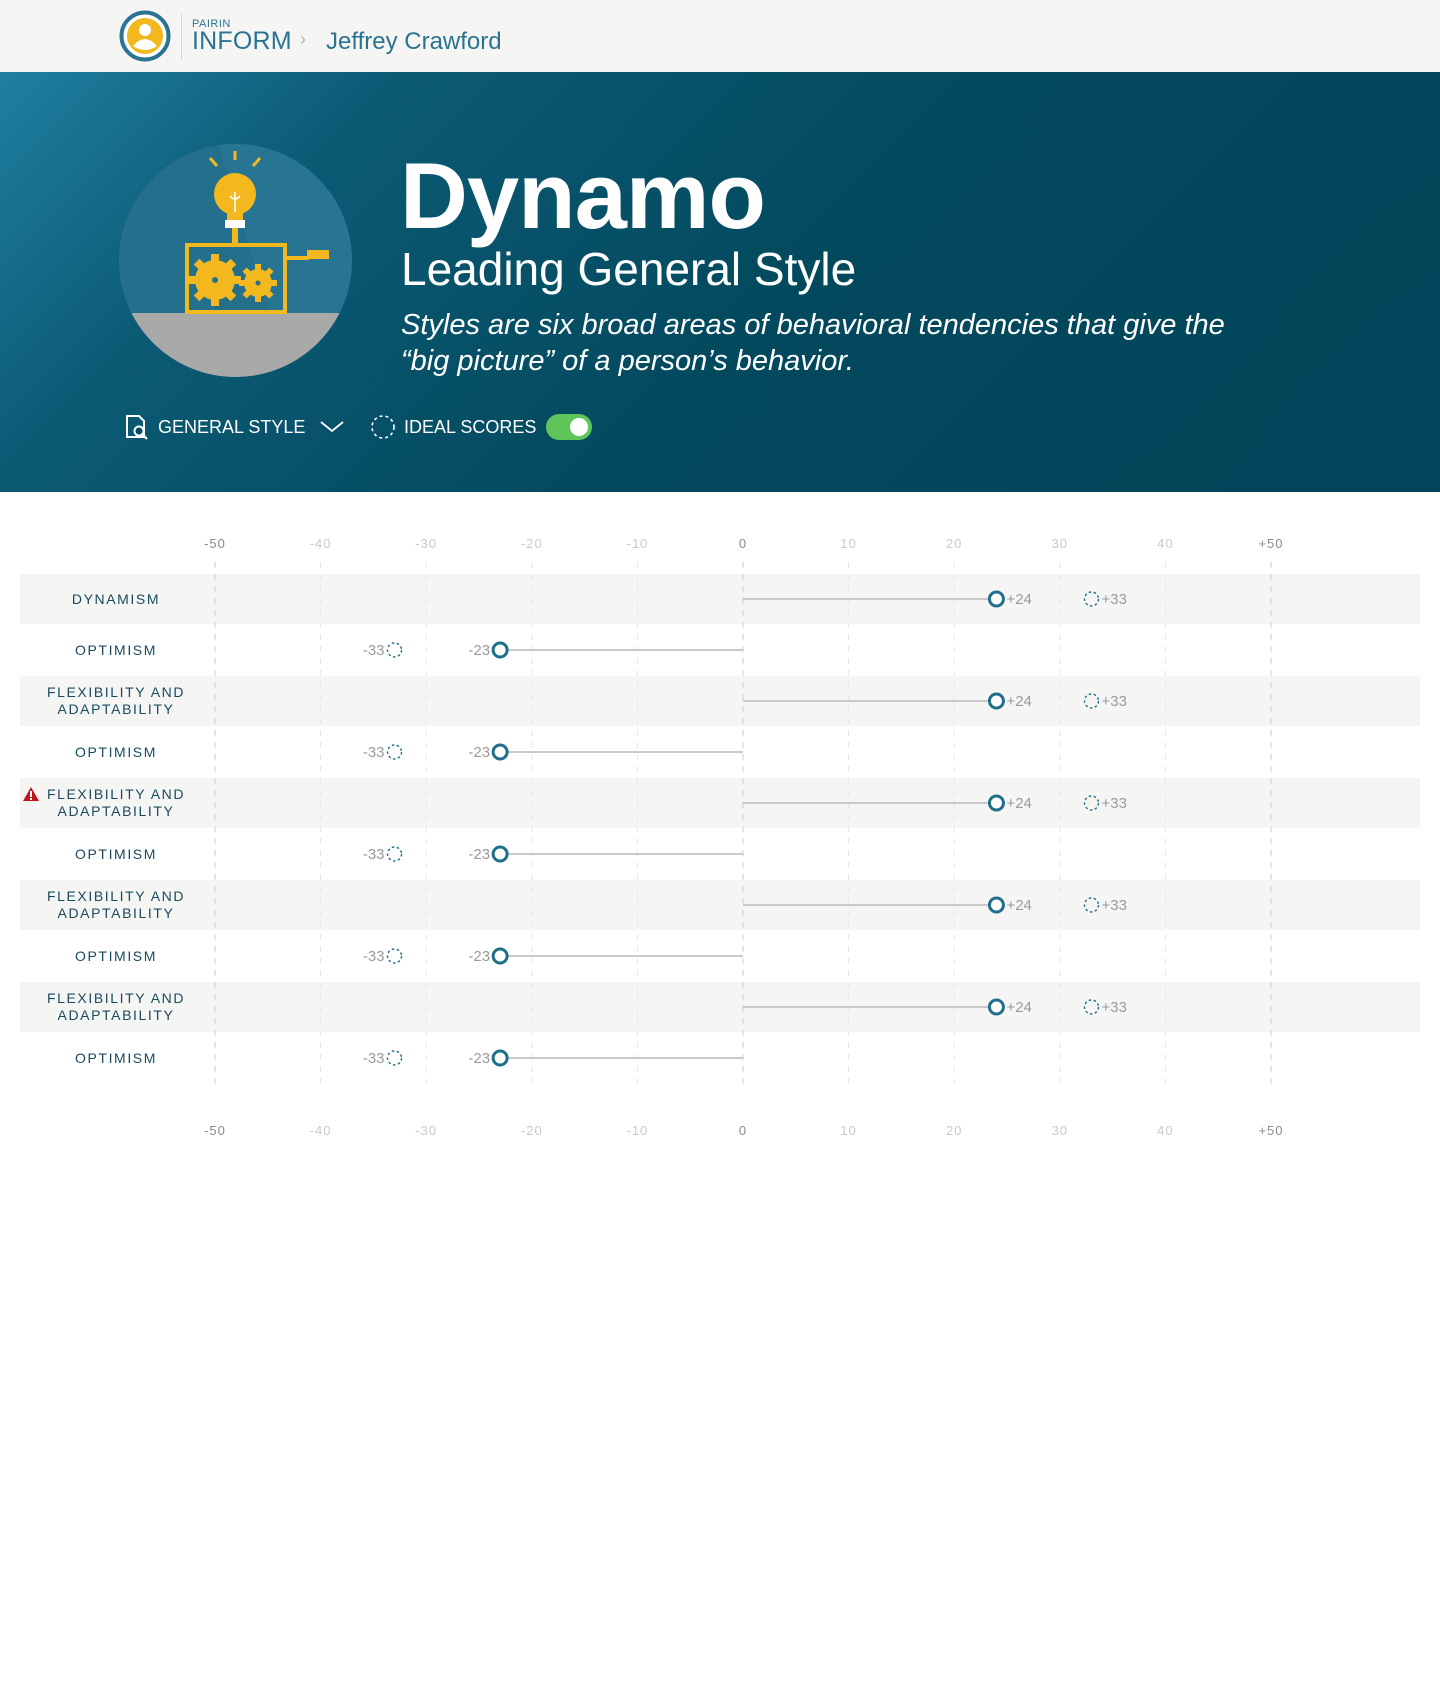 The height and width of the screenshot is (1691, 1440). What do you see at coordinates (532, 543) in the screenshot?
I see `x-tick-label-top: -20` at bounding box center [532, 543].